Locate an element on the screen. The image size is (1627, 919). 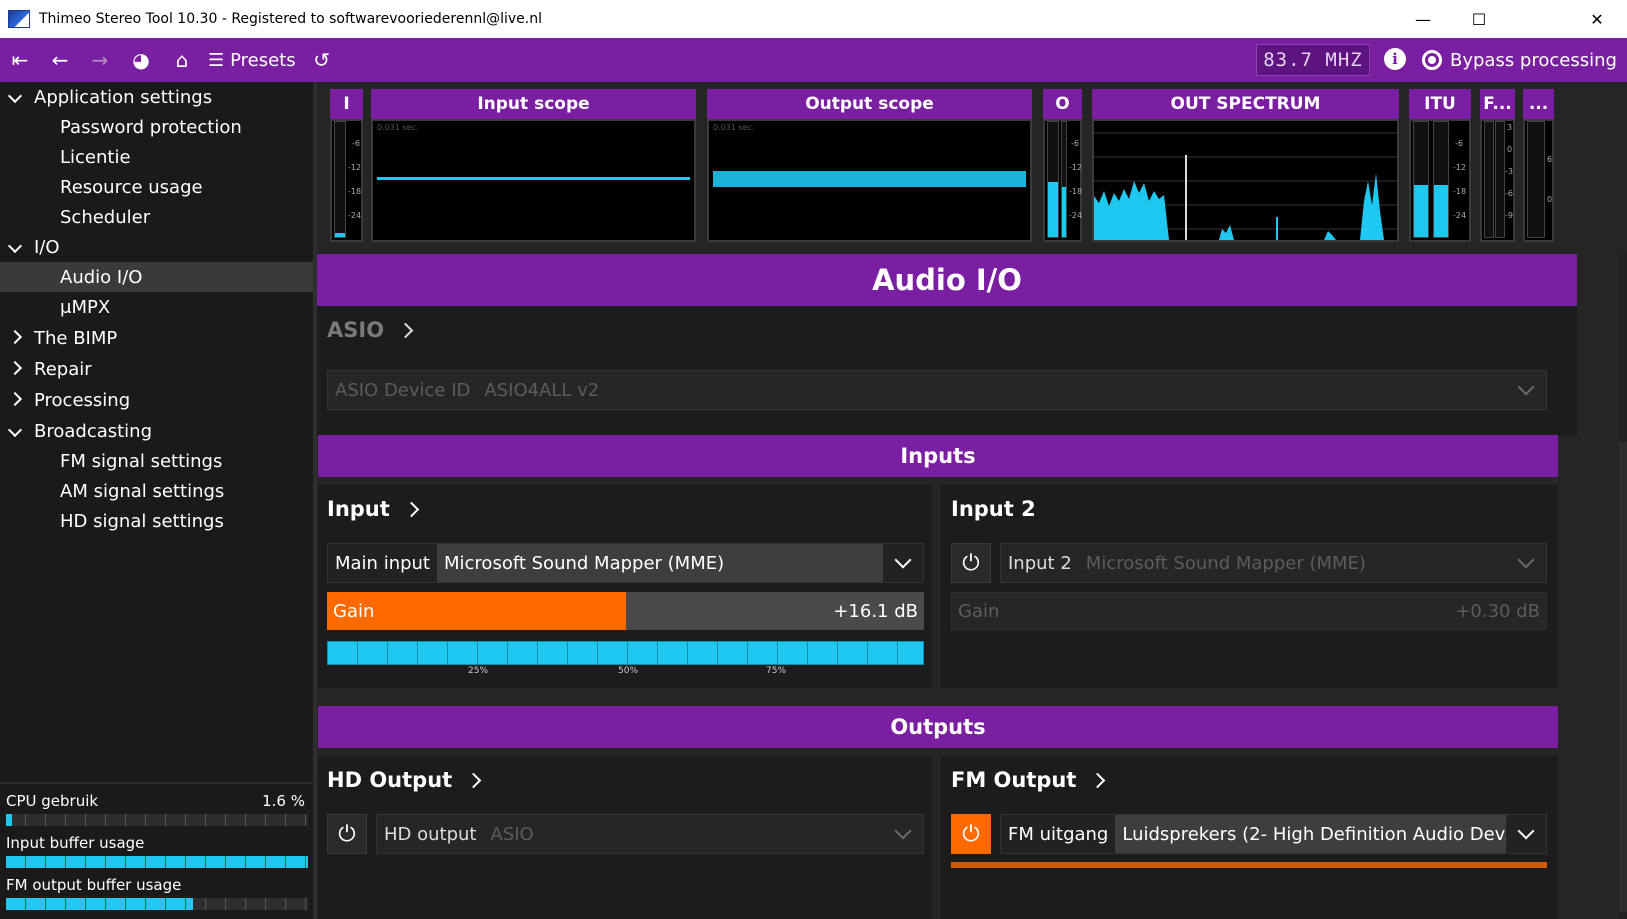
sidebar-item-processing: Processing is located at coordinates (156, 400).